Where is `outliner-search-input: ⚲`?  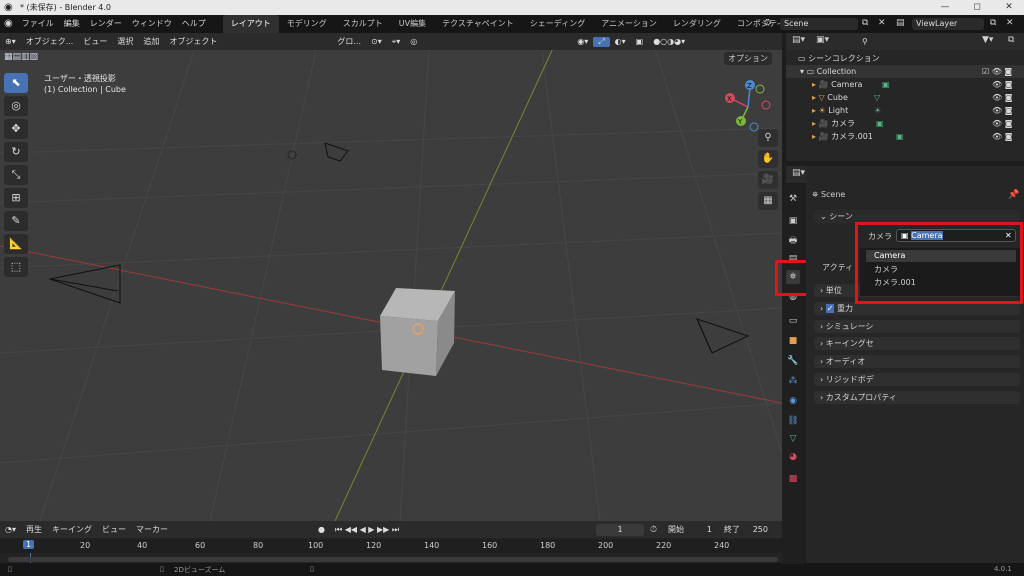 outliner-search-input: ⚲ is located at coordinates (896, 42).